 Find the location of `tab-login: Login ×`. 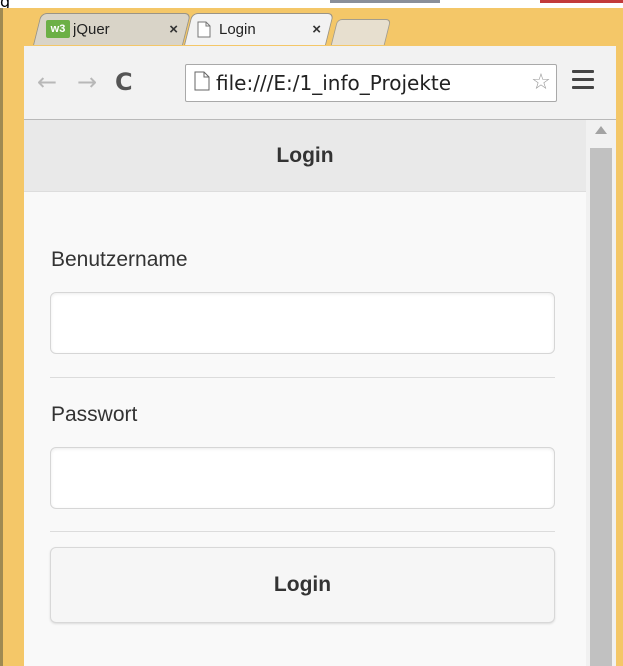

tab-login: Login × is located at coordinates (259, 29).